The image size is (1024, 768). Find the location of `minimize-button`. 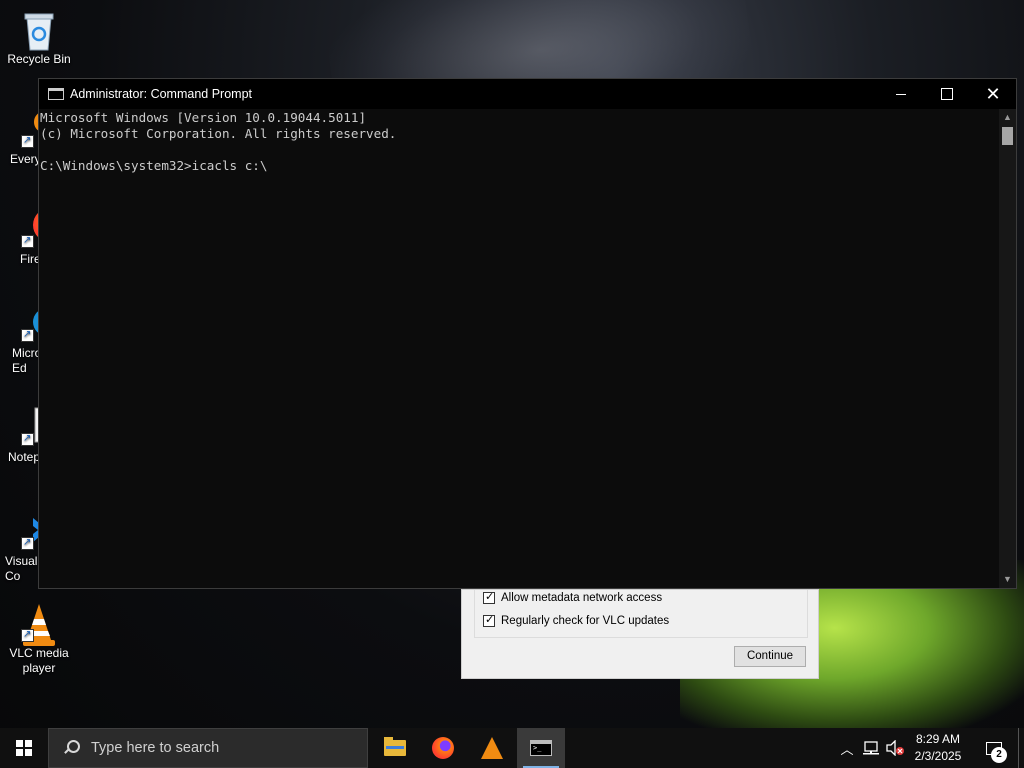

minimize-button is located at coordinates (901, 94).